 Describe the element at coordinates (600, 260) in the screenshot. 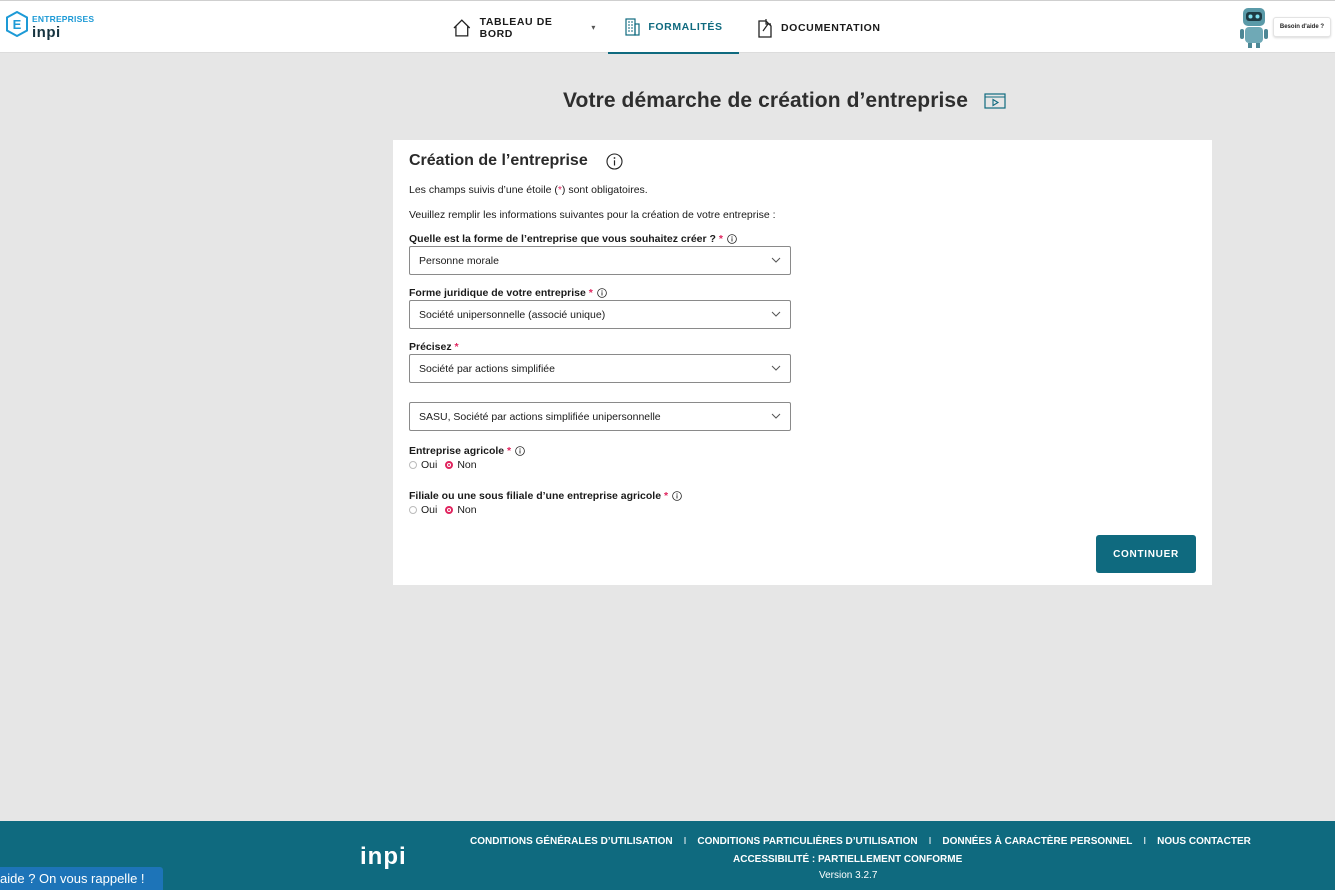

I see `forme-select: Personne morale` at that location.